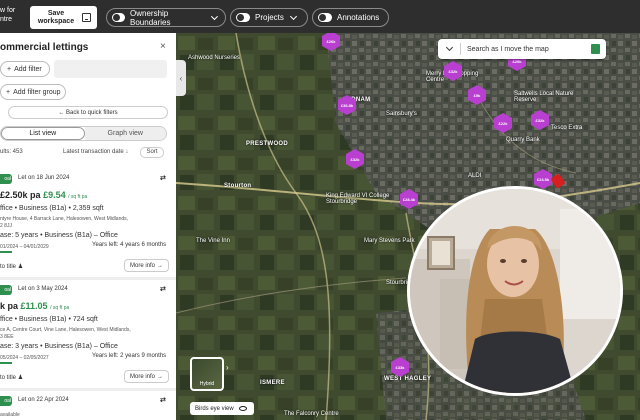 The height and width of the screenshot is (420, 640). What do you see at coordinates (475, 176) in the screenshot?
I see `place-label: ALDI` at bounding box center [475, 176].